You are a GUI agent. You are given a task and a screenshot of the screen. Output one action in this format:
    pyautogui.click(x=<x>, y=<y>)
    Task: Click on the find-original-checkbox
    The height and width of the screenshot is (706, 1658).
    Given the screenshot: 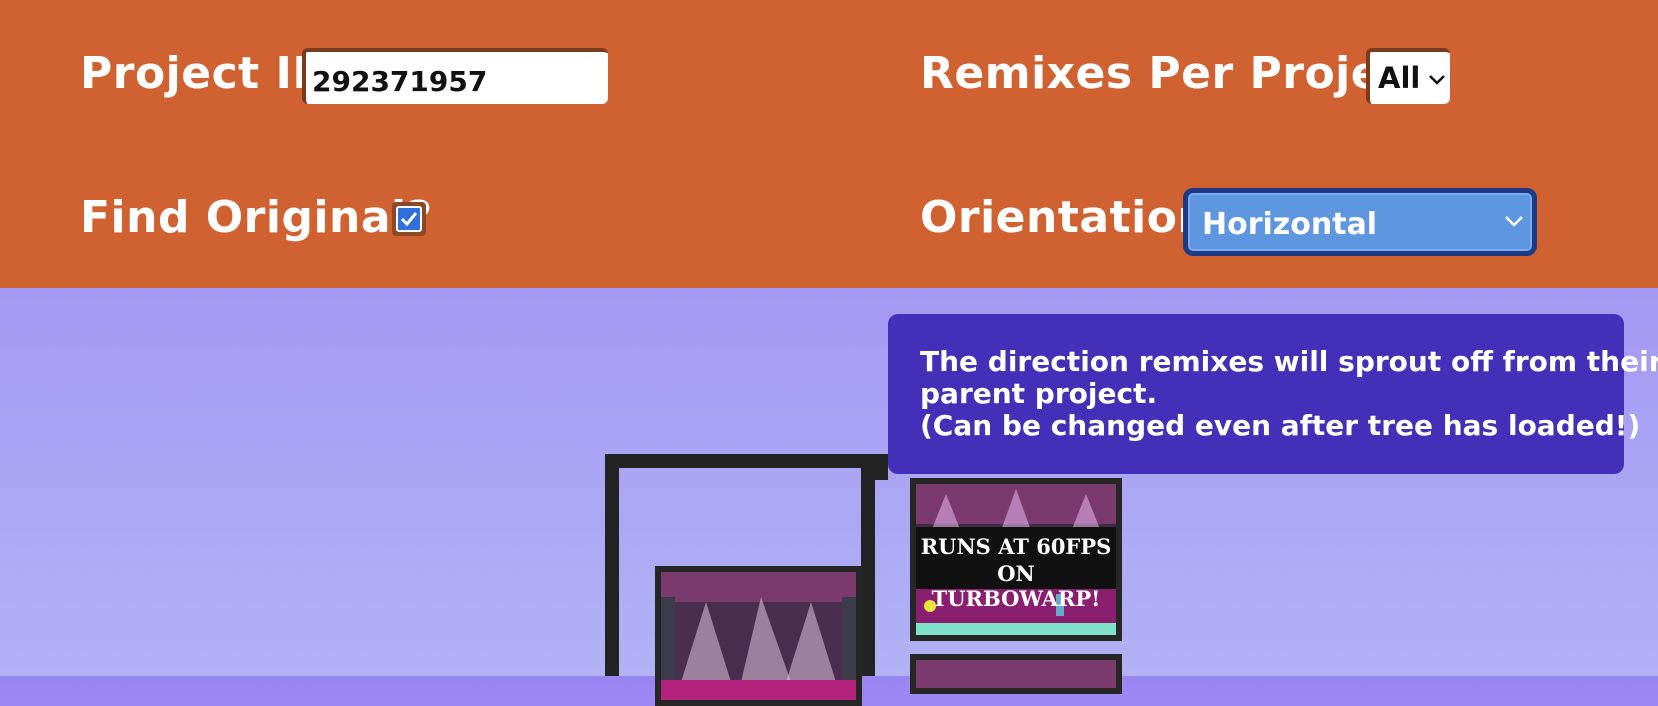 What is the action you would take?
    pyautogui.click(x=409, y=219)
    